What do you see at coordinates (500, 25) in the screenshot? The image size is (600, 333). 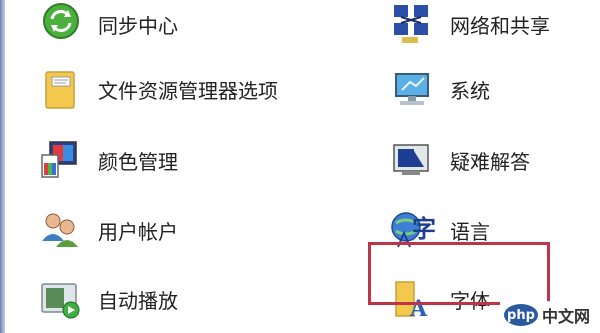 I see `item-label: 网络和共享` at bounding box center [500, 25].